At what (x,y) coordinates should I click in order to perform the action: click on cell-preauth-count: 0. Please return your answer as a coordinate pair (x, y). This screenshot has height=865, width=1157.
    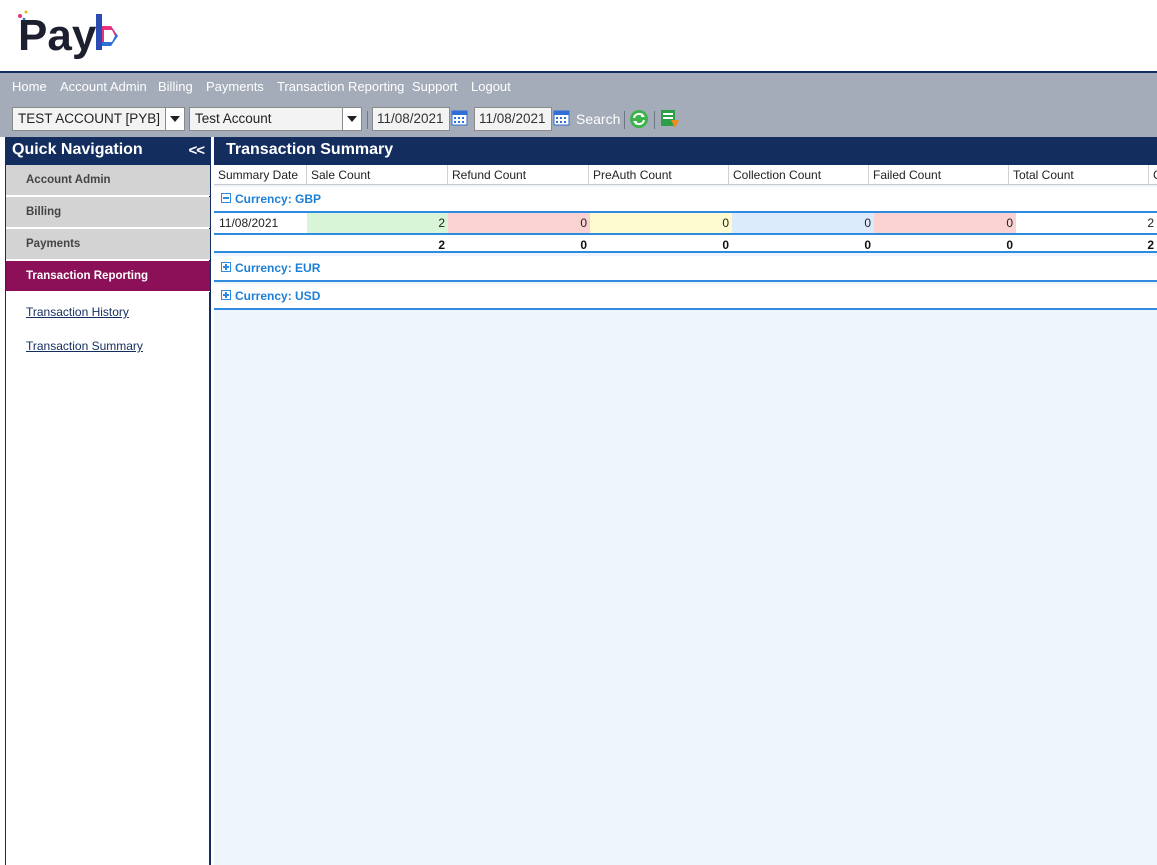
    Looking at the image, I should click on (661, 223).